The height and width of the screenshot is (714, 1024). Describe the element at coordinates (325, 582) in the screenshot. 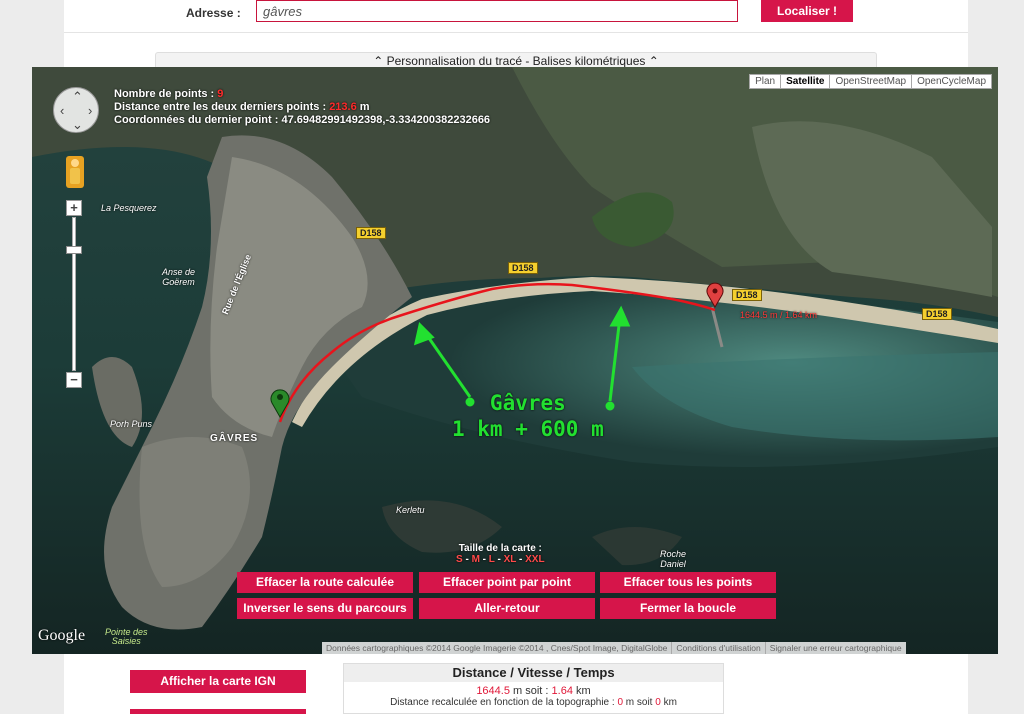

I see `clear-route-button: Effacer la route calculée` at that location.